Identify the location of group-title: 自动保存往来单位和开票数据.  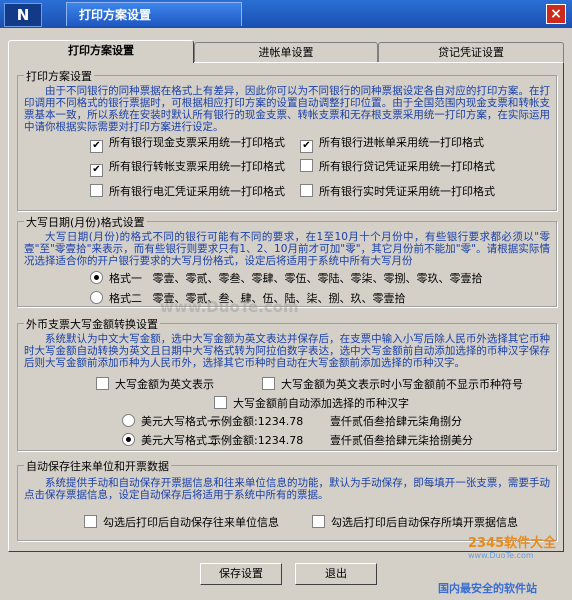
(97, 466).